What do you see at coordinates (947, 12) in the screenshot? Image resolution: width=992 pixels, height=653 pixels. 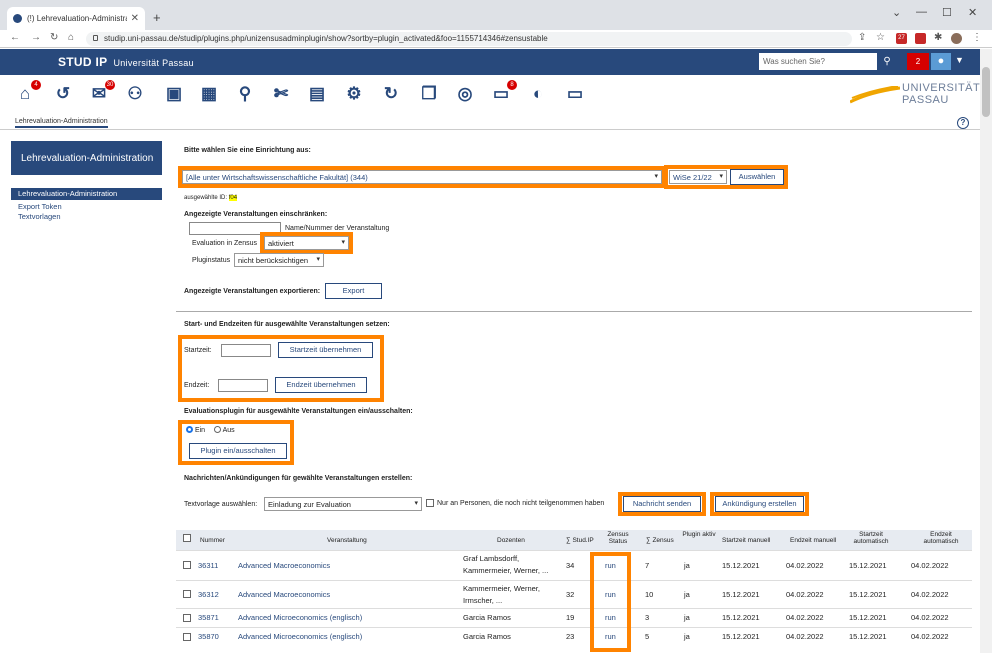 I see `maximize-icon: ☐` at bounding box center [947, 12].